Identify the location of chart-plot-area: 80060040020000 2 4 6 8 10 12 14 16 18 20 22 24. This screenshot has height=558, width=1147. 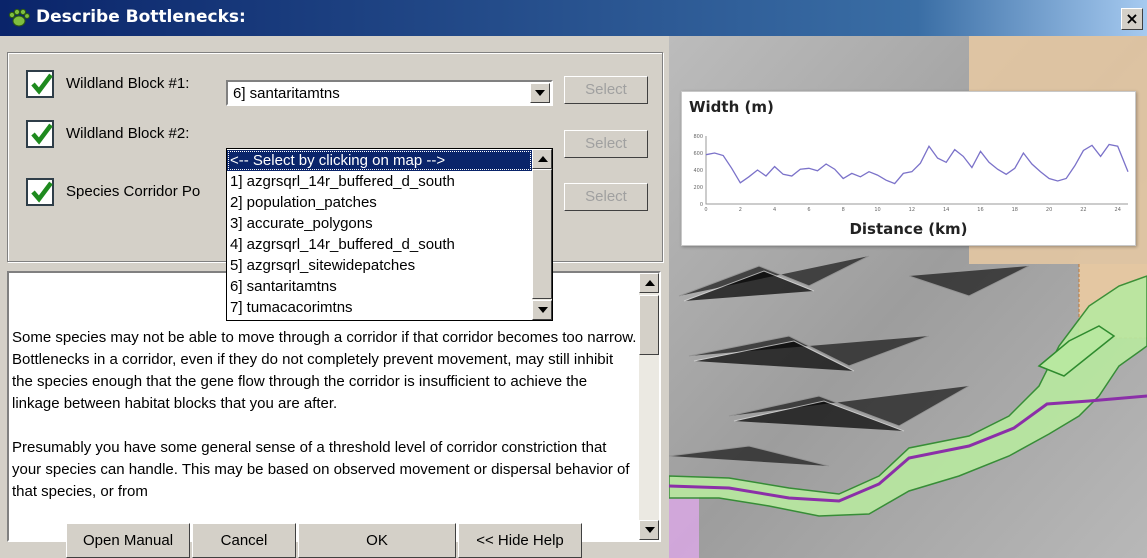
(911, 173).